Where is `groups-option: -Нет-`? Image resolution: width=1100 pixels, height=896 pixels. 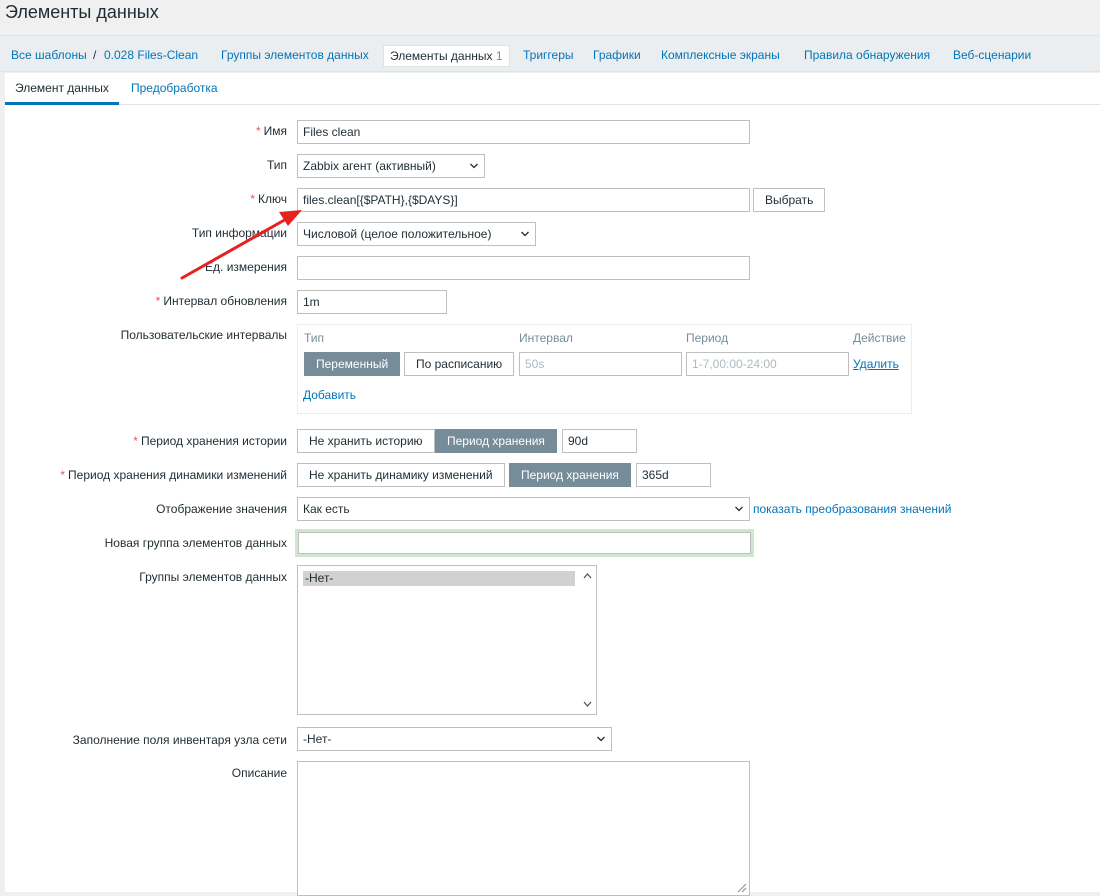 groups-option: -Нет- is located at coordinates (439, 578).